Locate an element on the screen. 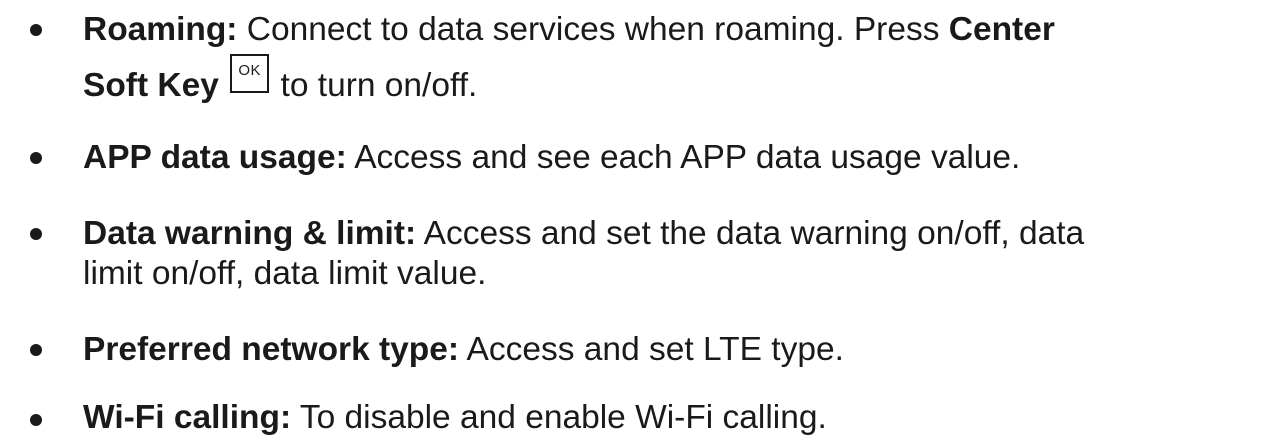  wifi-calling-description: To disable and enable Wi-Fi calling. is located at coordinates (559, 417).